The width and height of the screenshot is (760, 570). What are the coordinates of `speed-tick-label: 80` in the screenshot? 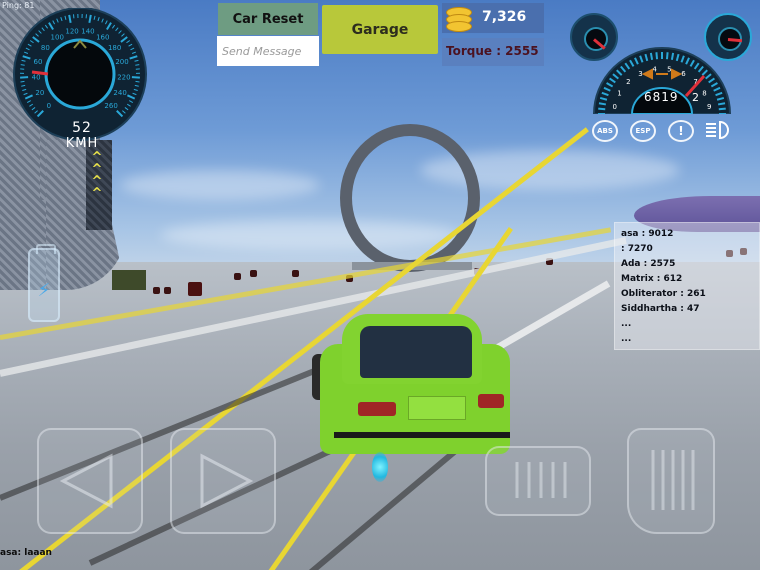 It's located at (45, 48).